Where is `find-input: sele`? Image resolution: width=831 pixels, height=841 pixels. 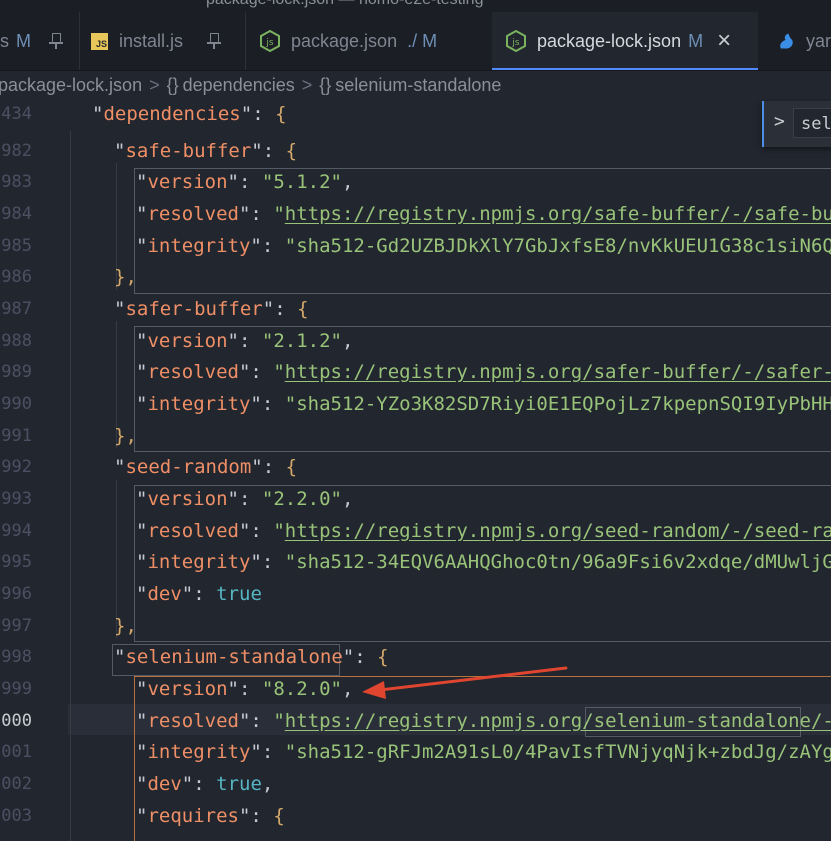
find-input: sele is located at coordinates (812, 123).